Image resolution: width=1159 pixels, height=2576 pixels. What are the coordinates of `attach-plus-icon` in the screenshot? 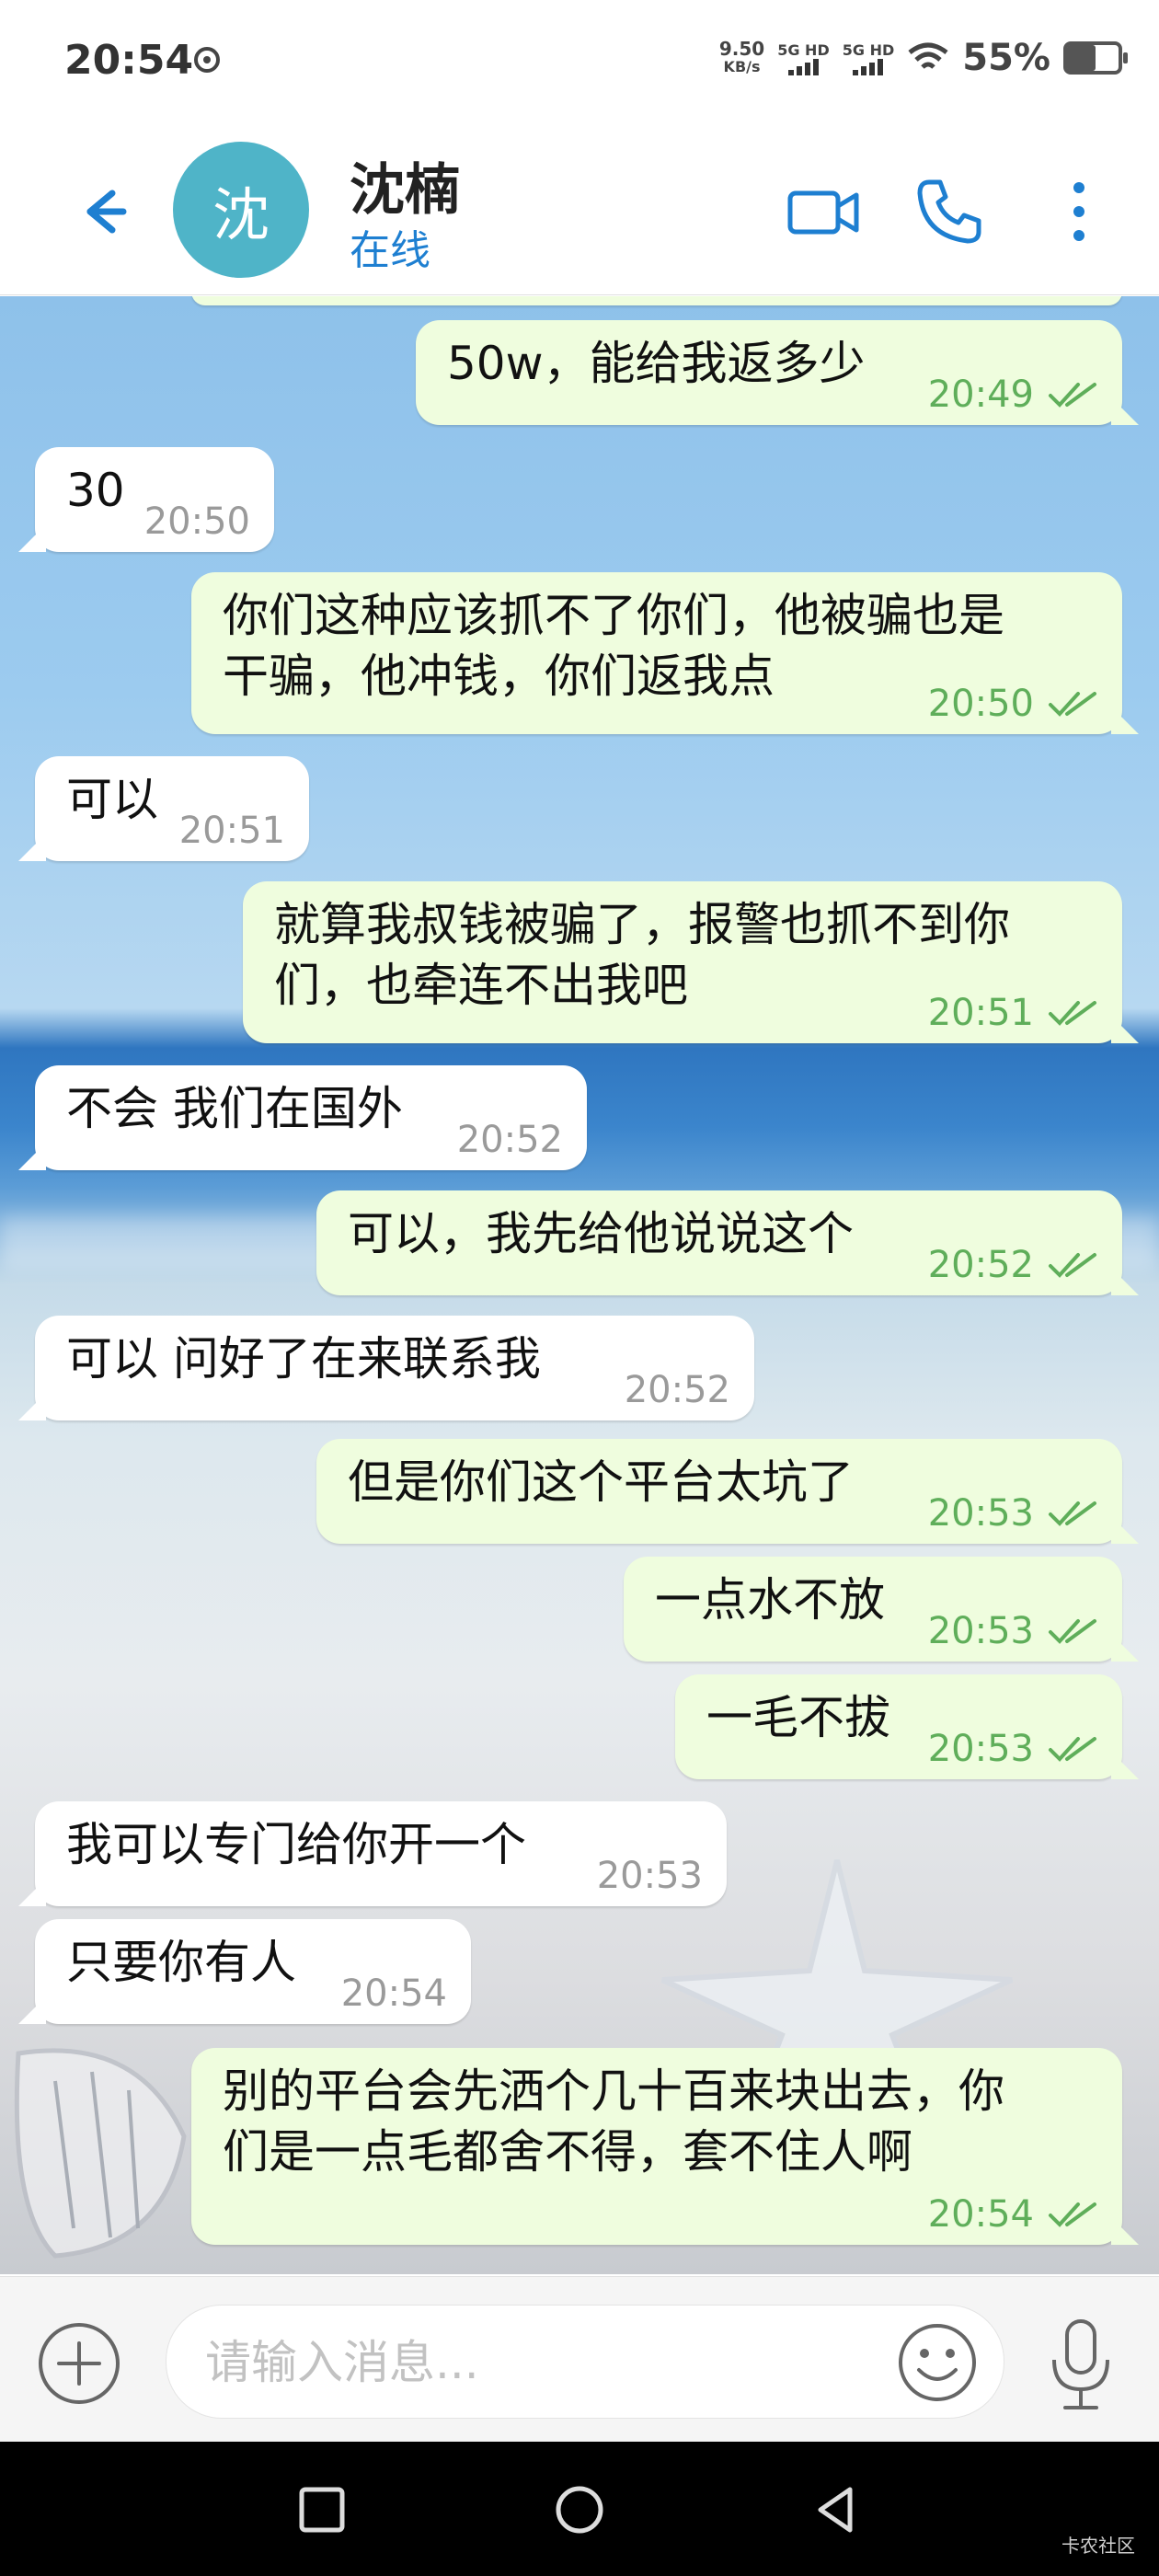 It's located at (79, 2363).